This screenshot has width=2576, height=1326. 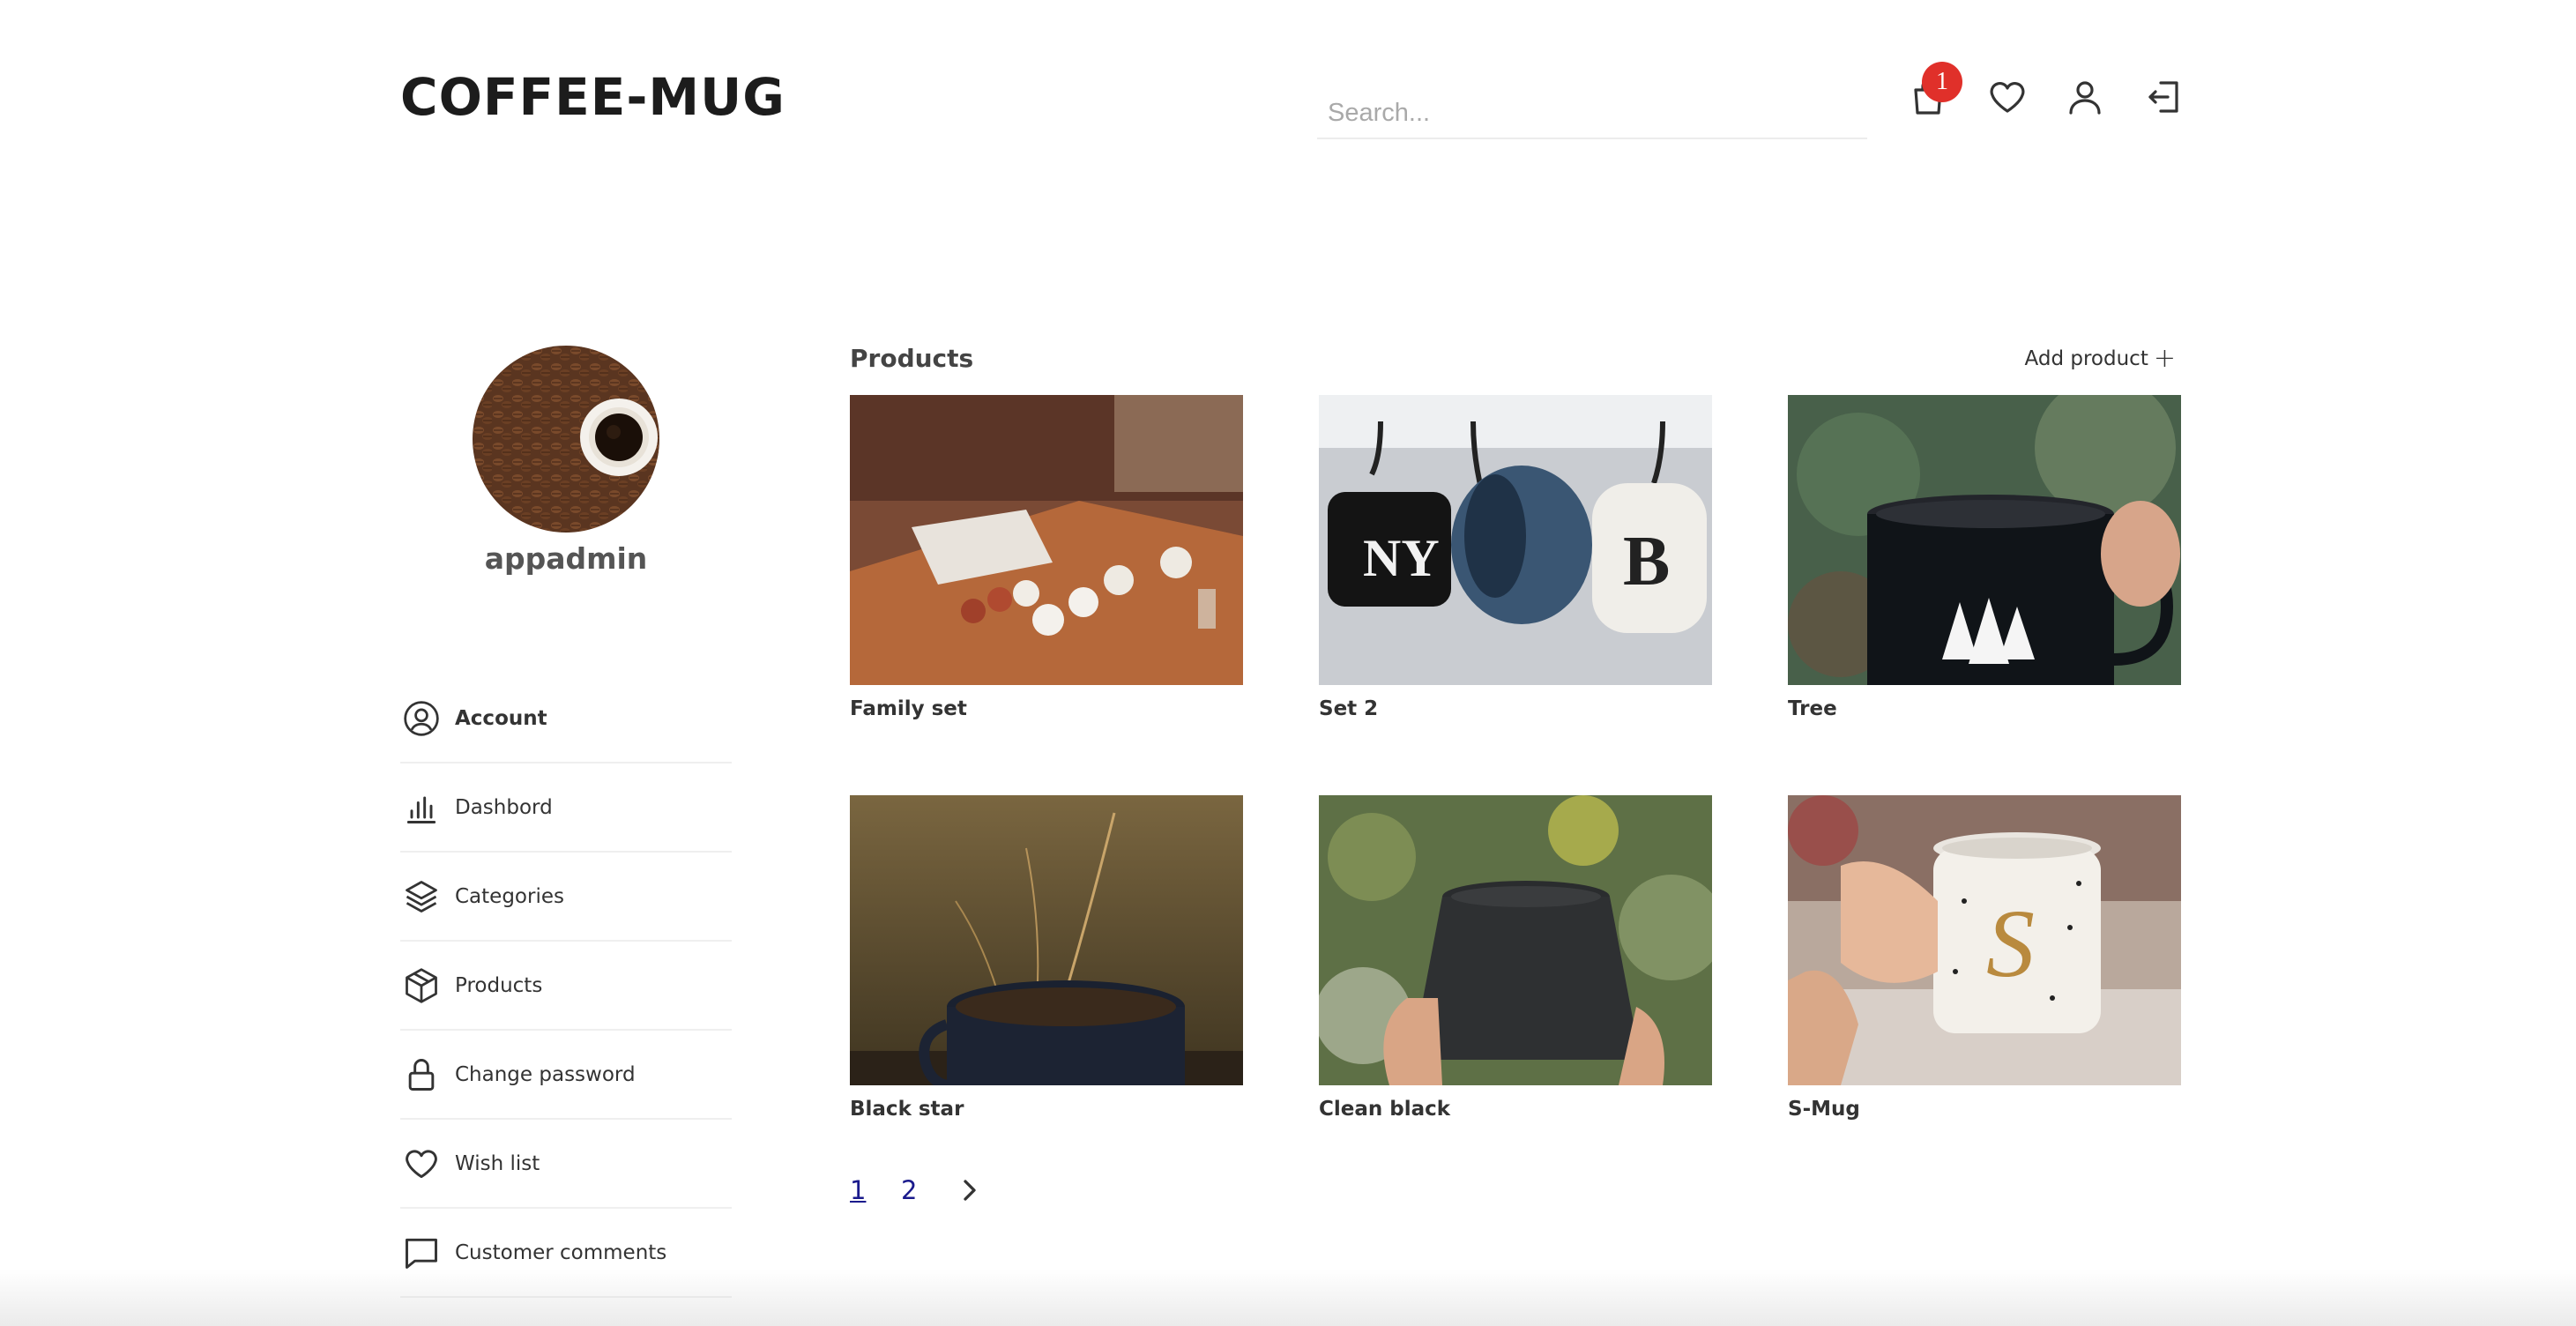 What do you see at coordinates (421, 1074) in the screenshot?
I see `lock-icon` at bounding box center [421, 1074].